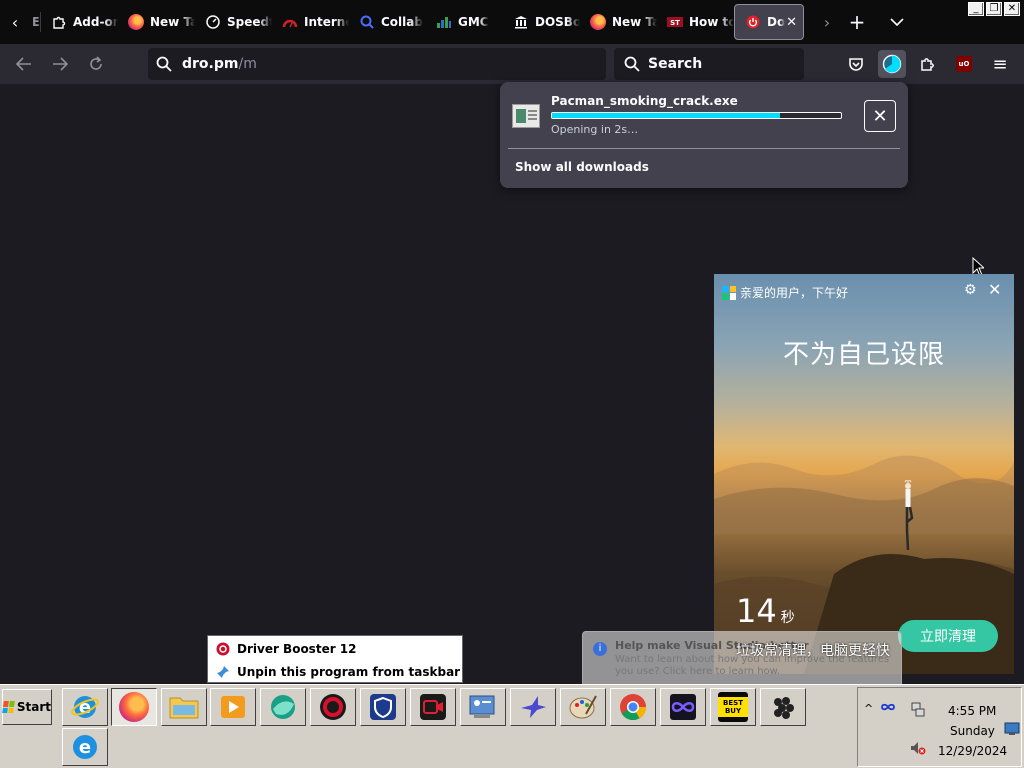  What do you see at coordinates (35, 22) in the screenshot?
I see `tab-partial: E` at bounding box center [35, 22].